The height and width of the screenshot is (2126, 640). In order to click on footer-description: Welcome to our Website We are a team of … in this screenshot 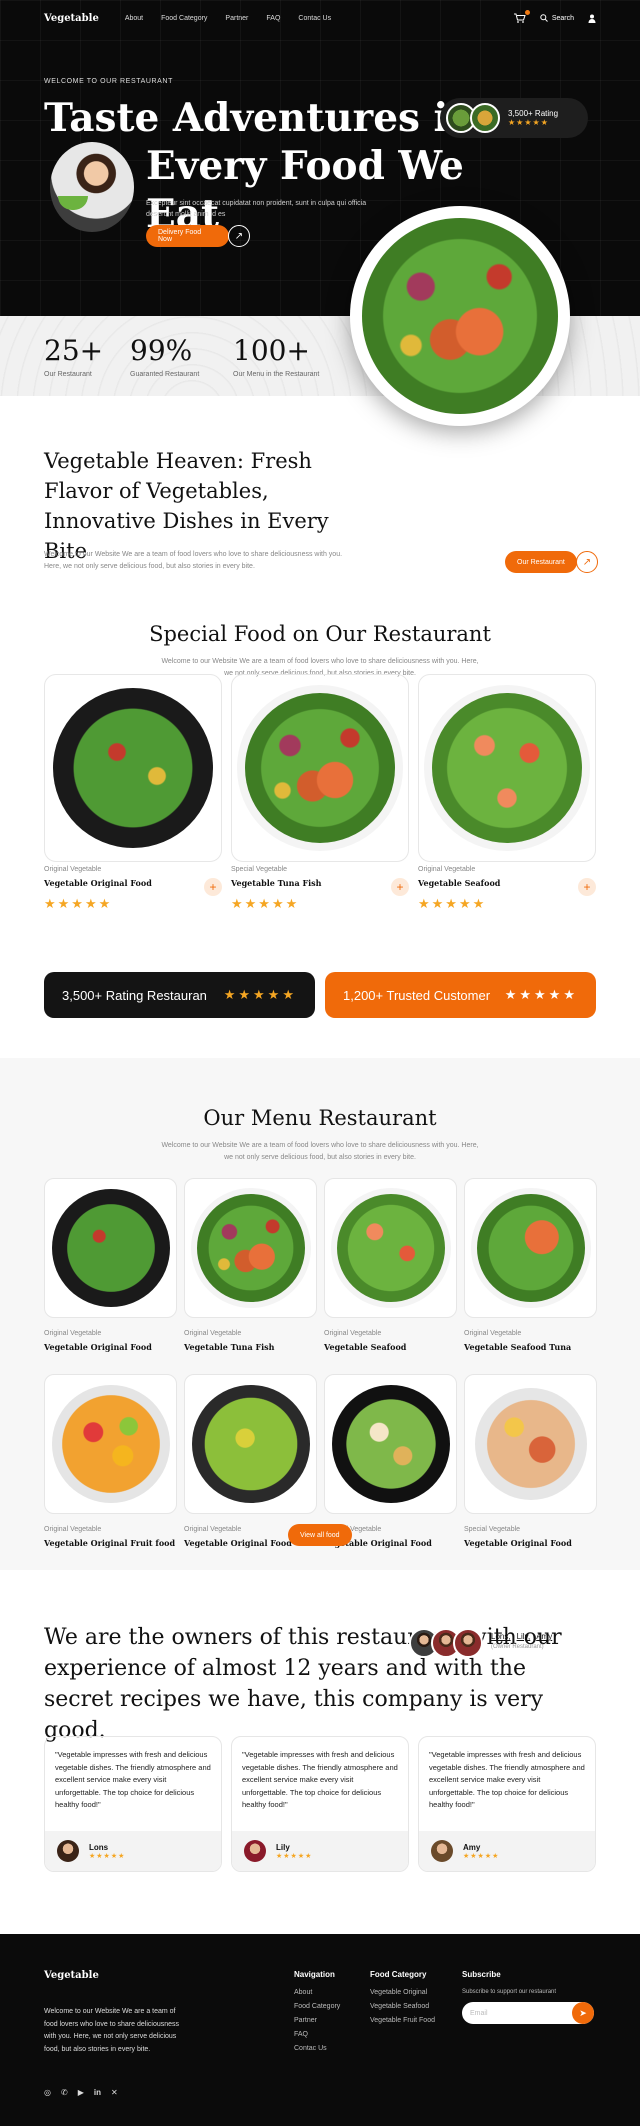, I will do `click(112, 2030)`.